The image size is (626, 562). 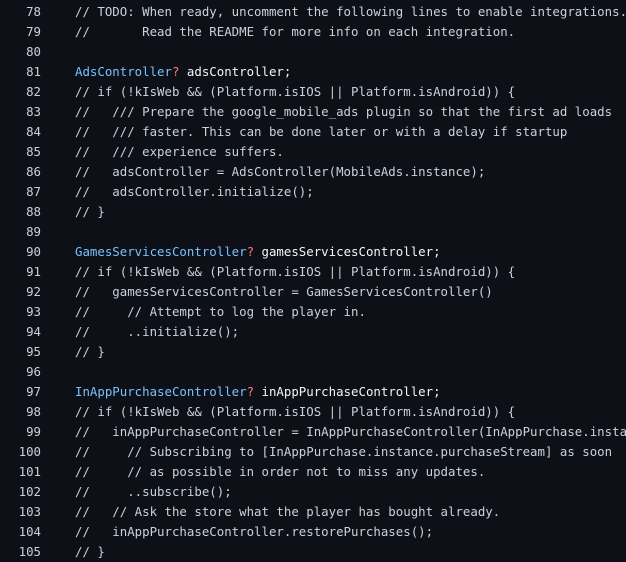 I want to click on code-line: 95 // }, so click(x=313, y=352).